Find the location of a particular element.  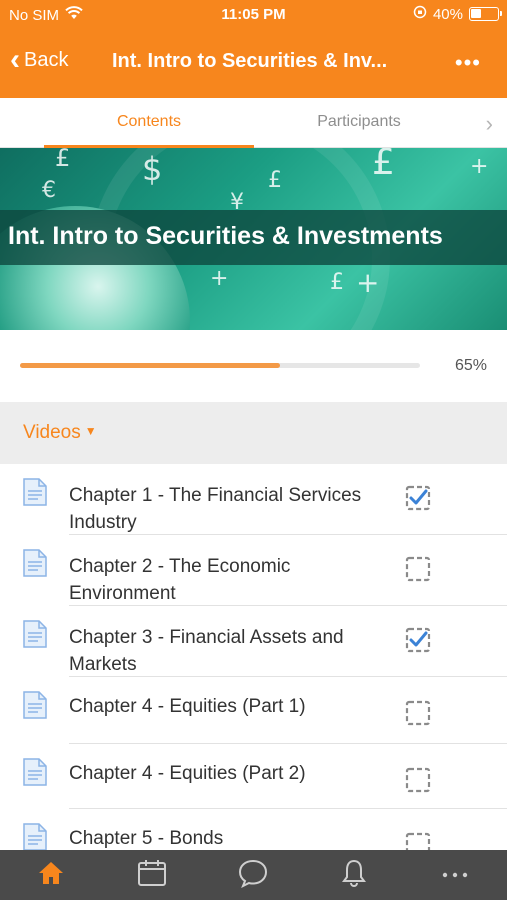

progress-fill is located at coordinates (150, 365).